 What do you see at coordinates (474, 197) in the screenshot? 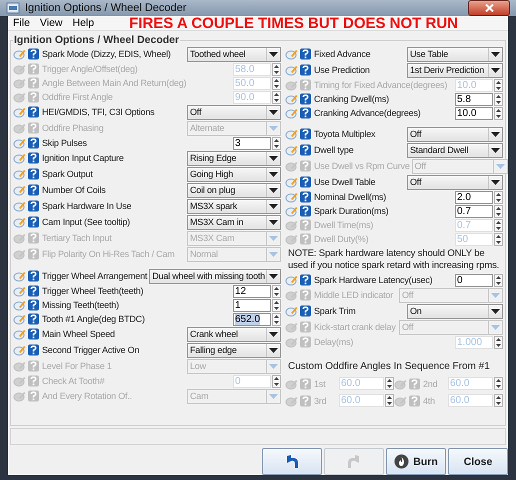
I see `number-field: 2.0` at bounding box center [474, 197].